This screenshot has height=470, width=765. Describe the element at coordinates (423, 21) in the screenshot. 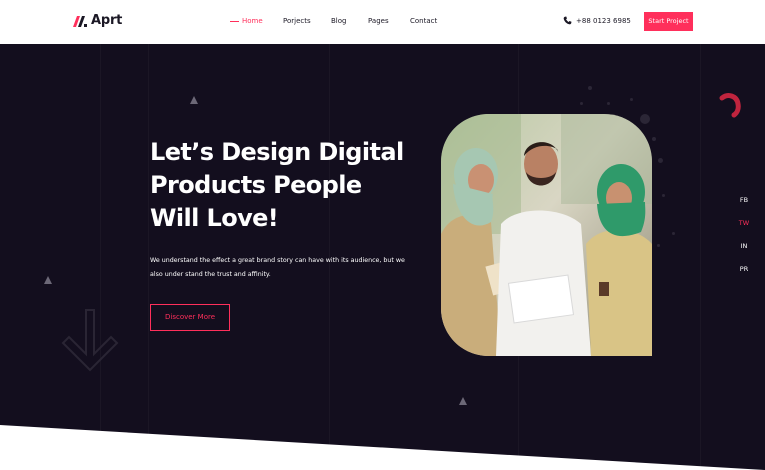

I see `nav-item-contact: Contact` at that location.